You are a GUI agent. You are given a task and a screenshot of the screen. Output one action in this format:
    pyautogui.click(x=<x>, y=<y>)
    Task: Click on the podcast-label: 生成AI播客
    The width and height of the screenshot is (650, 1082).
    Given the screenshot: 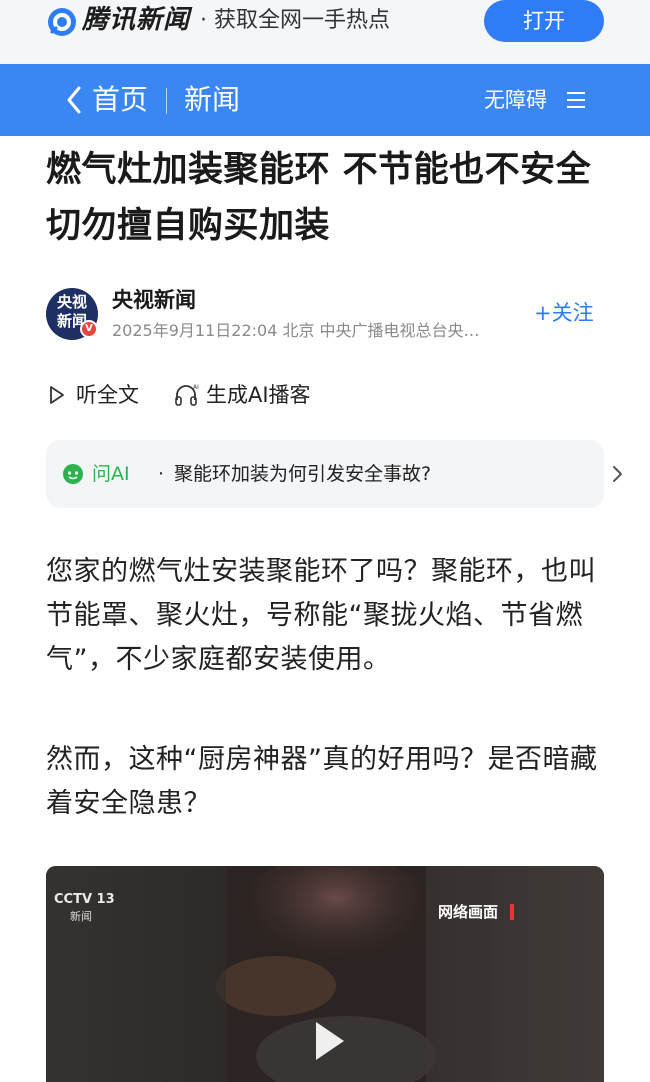 What is the action you would take?
    pyautogui.click(x=258, y=395)
    